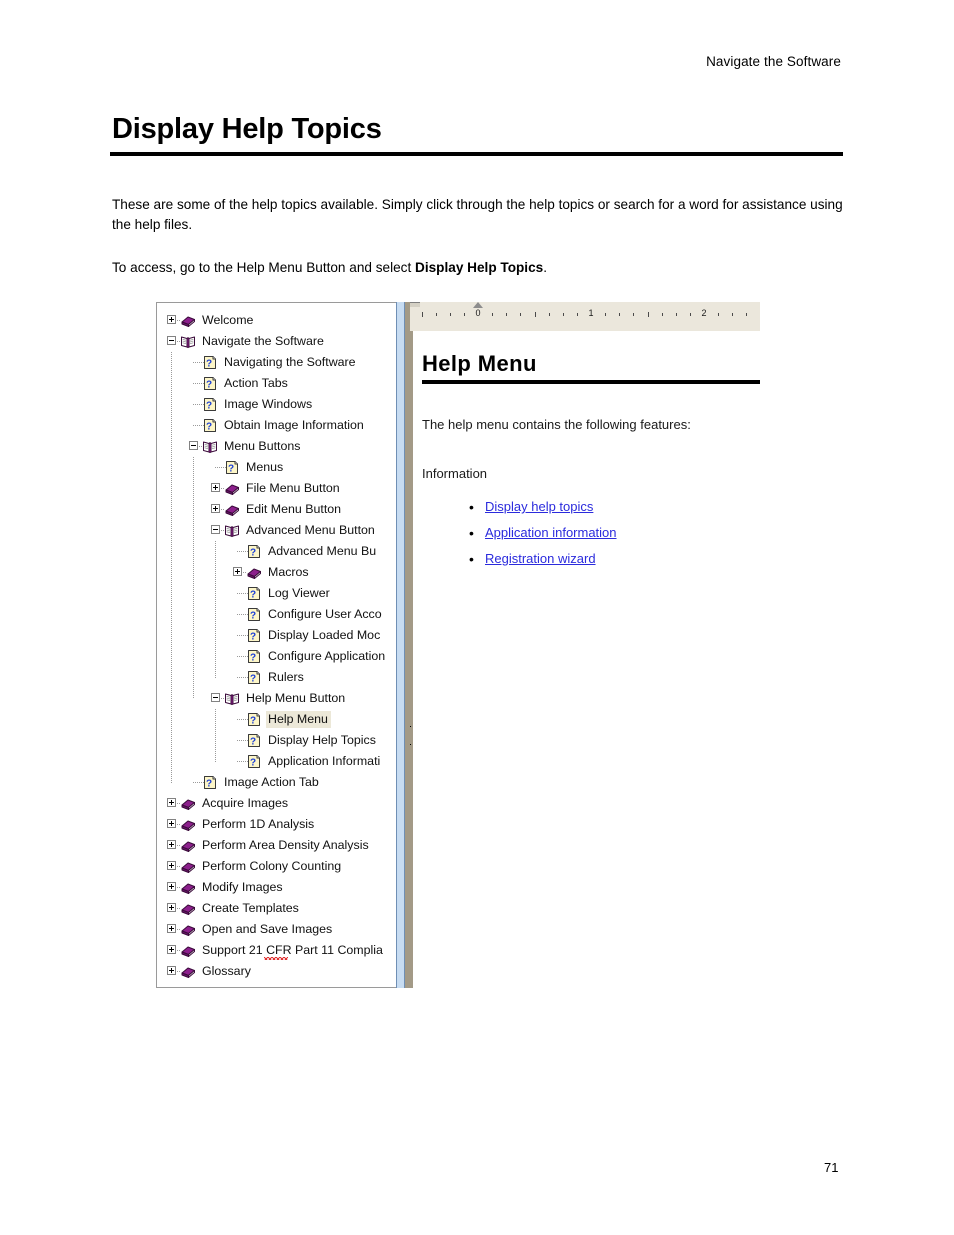 The image size is (954, 1235). I want to click on tree-item: ? Application Informati, so click(276, 761).